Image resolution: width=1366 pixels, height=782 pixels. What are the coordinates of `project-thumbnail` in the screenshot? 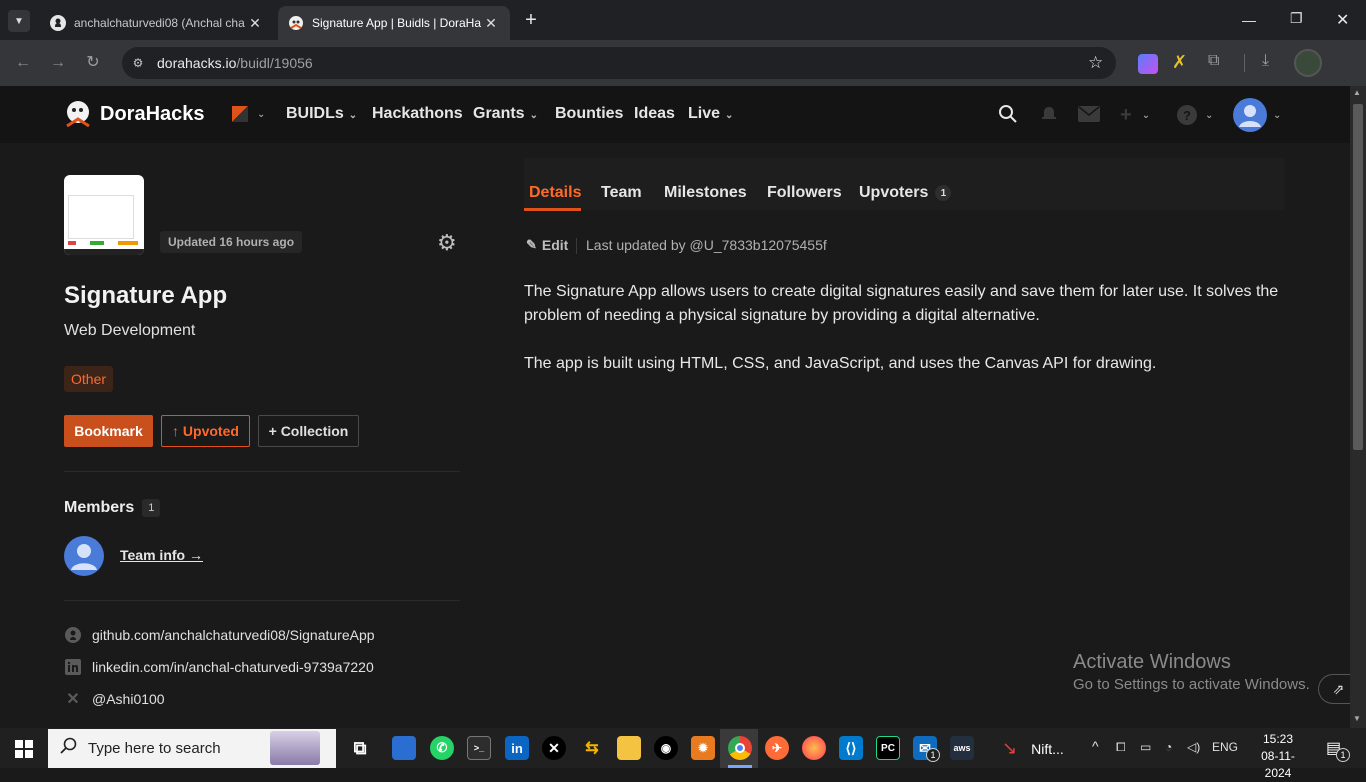 It's located at (104, 215).